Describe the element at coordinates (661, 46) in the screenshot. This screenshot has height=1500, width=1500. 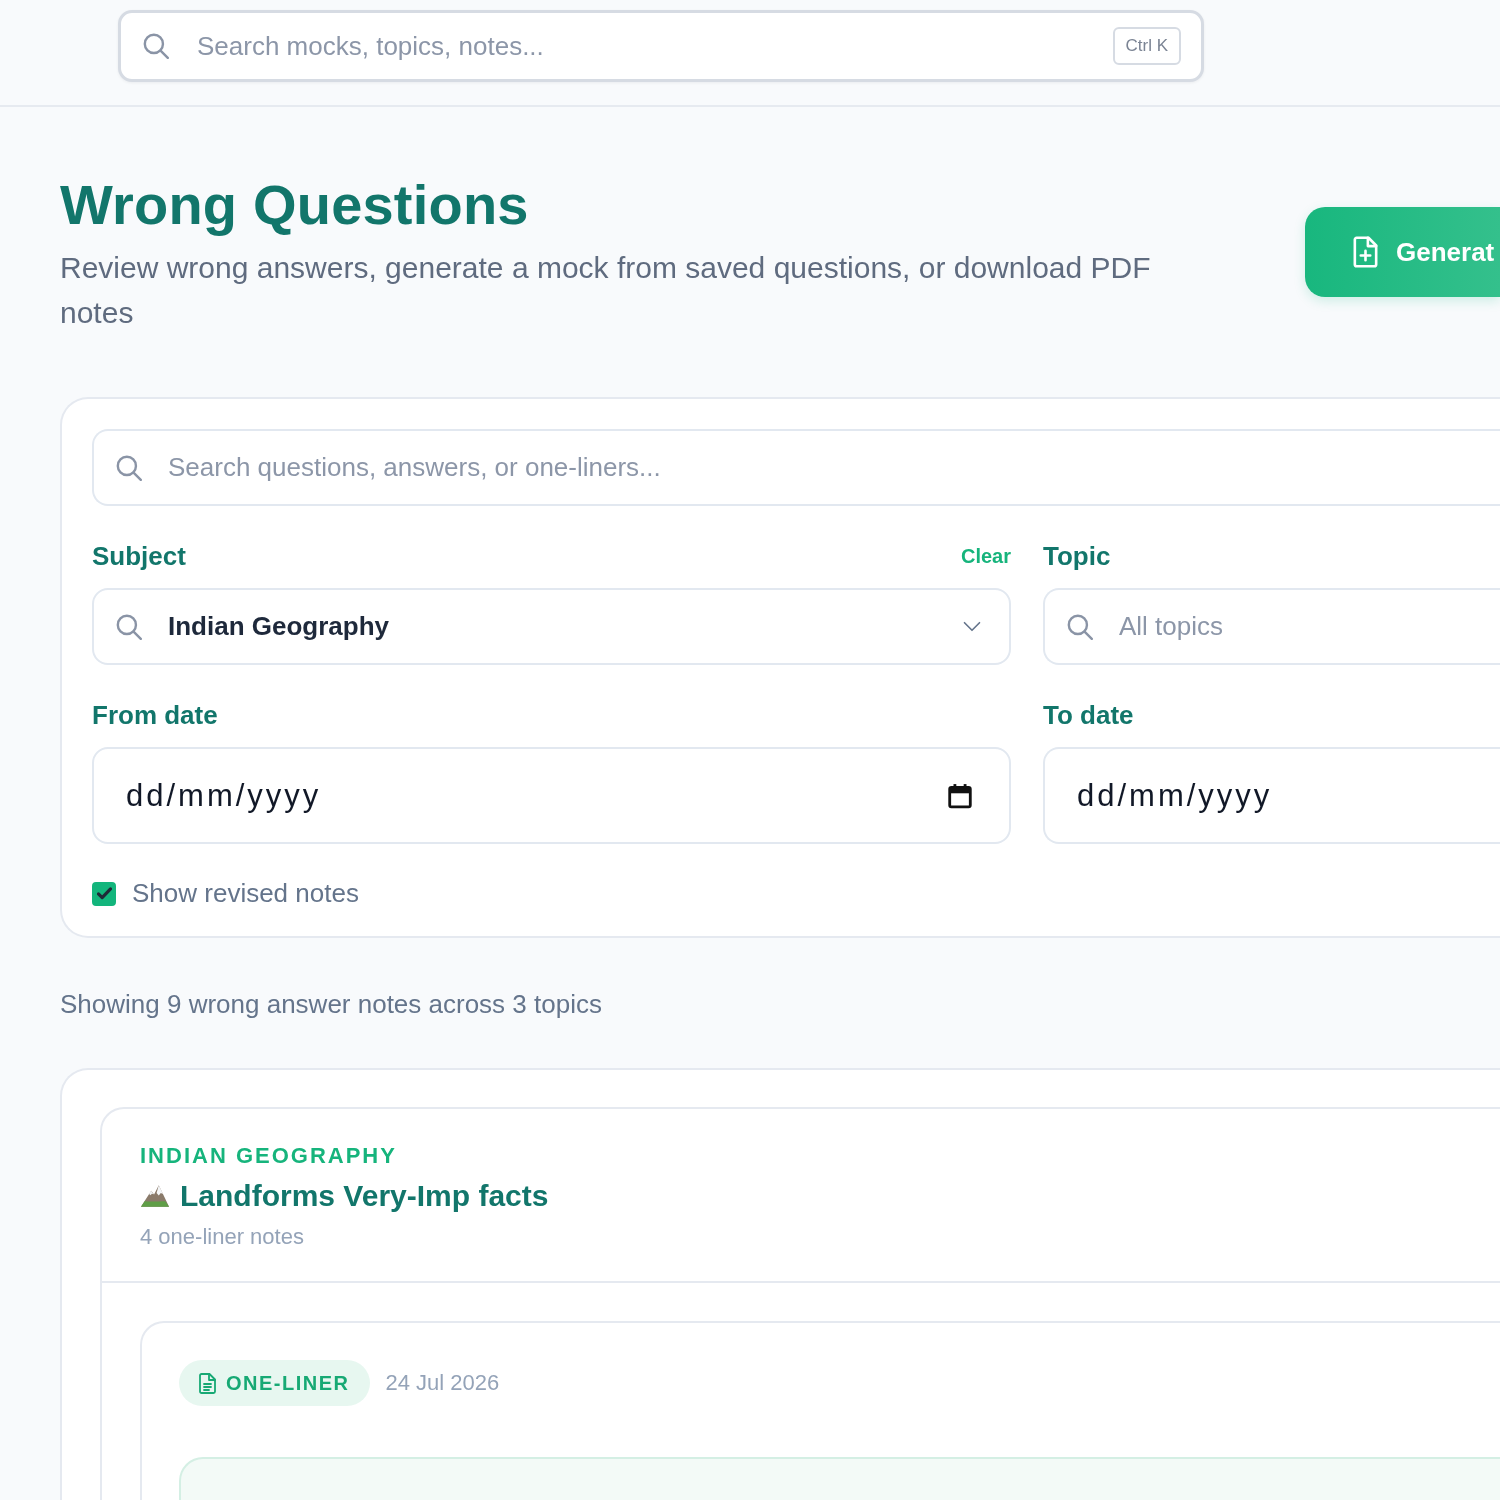
I see `global-search-field: Search mocks, topics, notes... Ctrl K` at that location.